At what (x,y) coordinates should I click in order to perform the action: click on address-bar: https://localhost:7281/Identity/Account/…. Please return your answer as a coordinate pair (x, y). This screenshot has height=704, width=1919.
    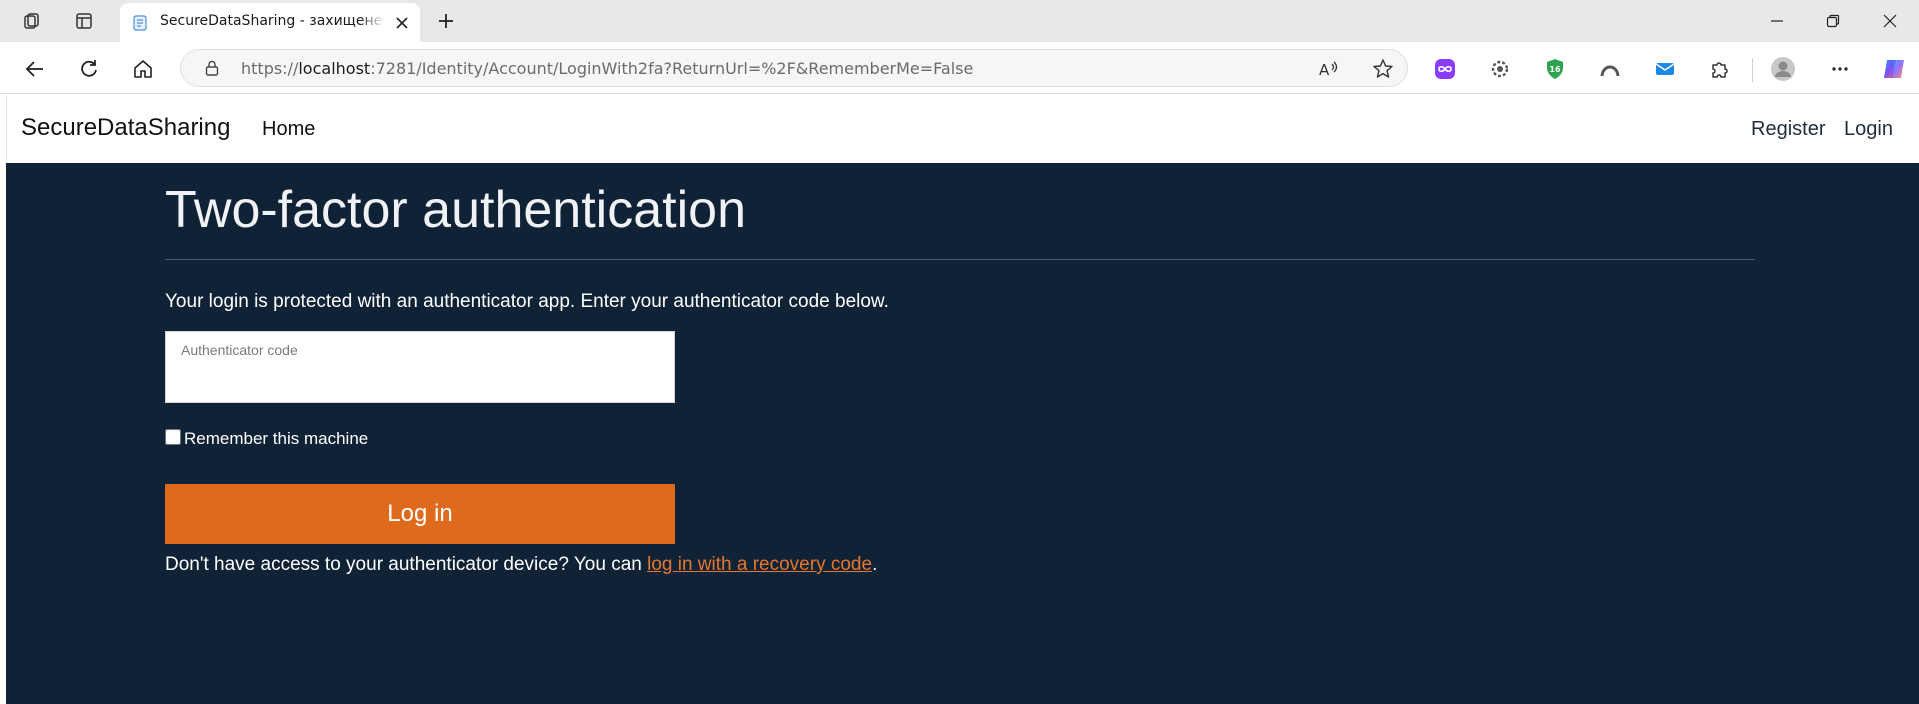
    Looking at the image, I should click on (794, 68).